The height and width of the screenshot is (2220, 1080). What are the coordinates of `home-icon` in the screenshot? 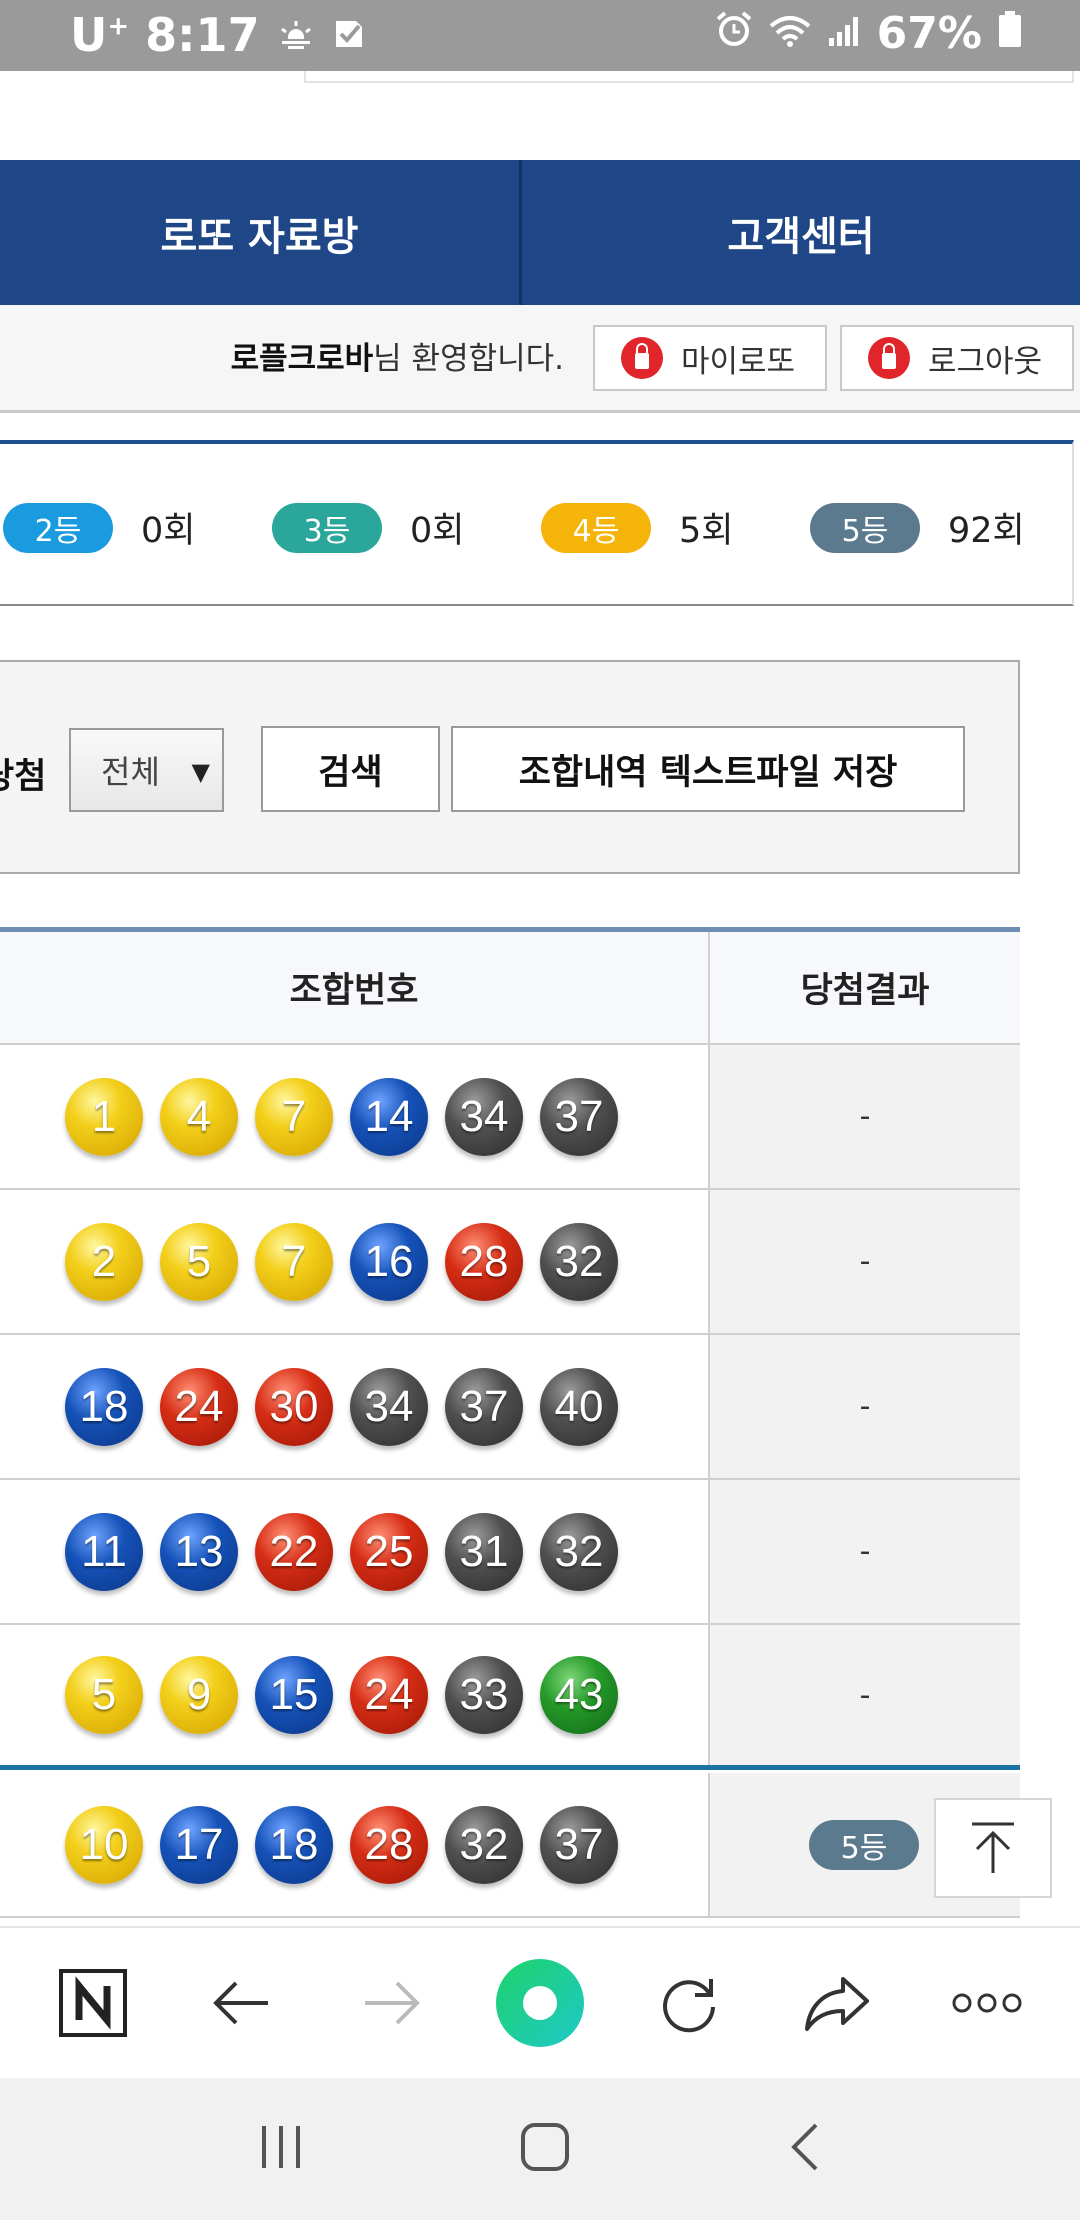 It's located at (545, 2149).